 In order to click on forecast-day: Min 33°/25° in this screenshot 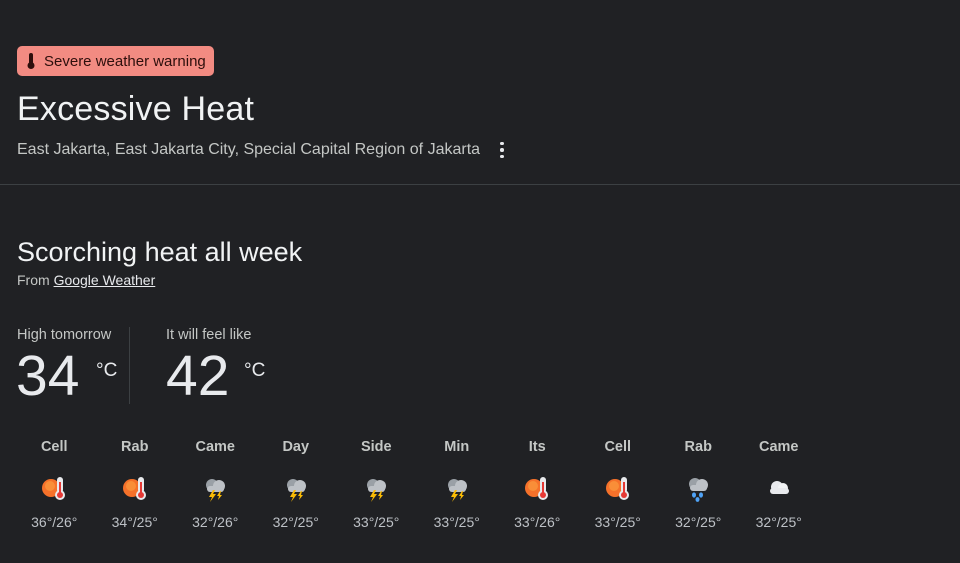, I will do `click(457, 484)`.